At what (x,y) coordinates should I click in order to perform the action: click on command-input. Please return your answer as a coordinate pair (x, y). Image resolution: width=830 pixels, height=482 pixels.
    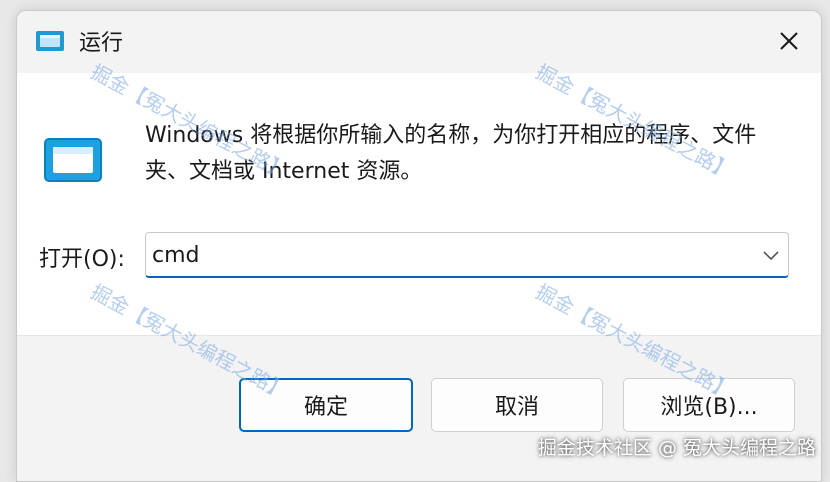
    Looking at the image, I should click on (452, 255).